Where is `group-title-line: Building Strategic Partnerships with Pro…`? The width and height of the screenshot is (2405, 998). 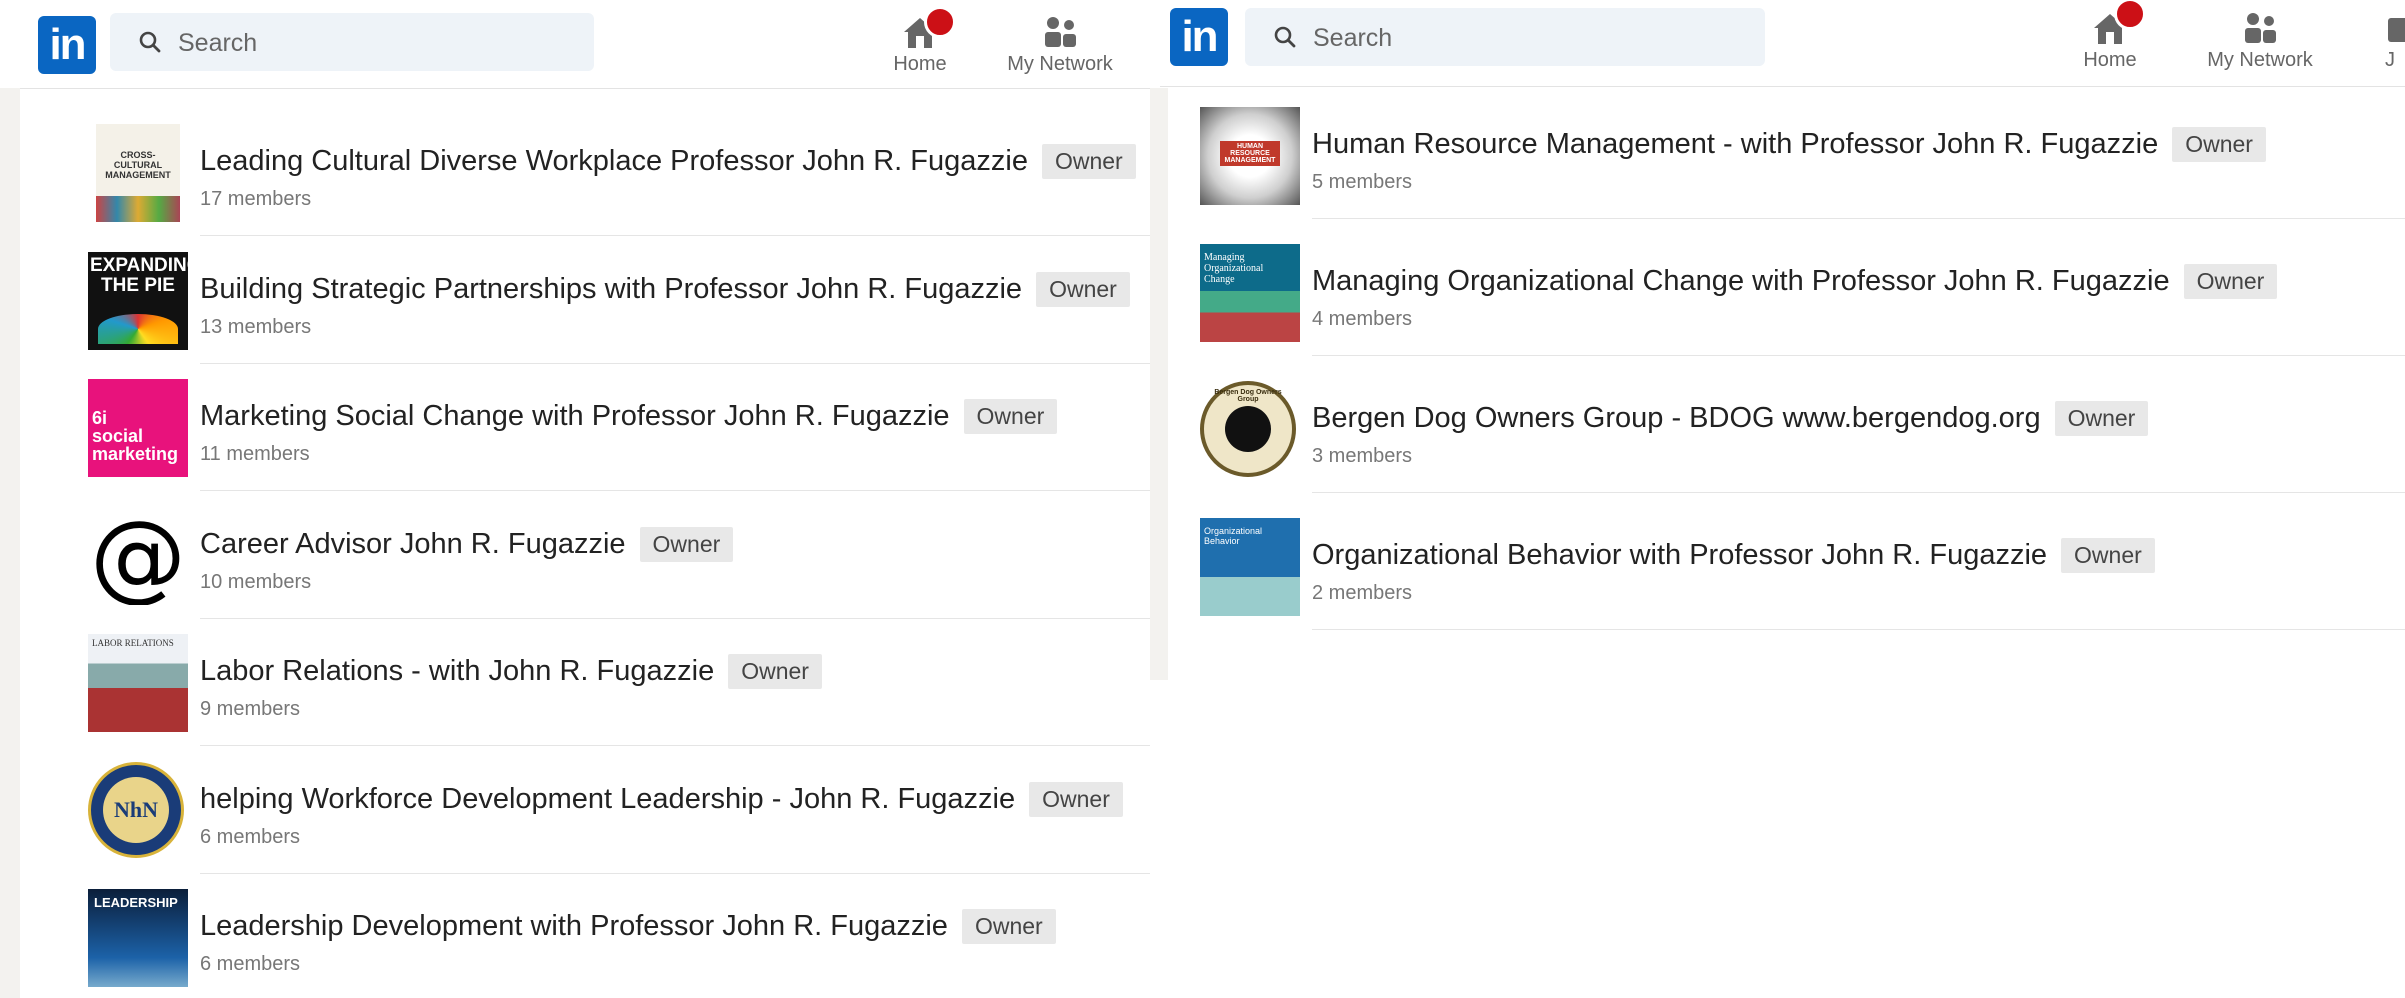
group-title-line: Building Strategic Partnerships with Pro… is located at coordinates (665, 289).